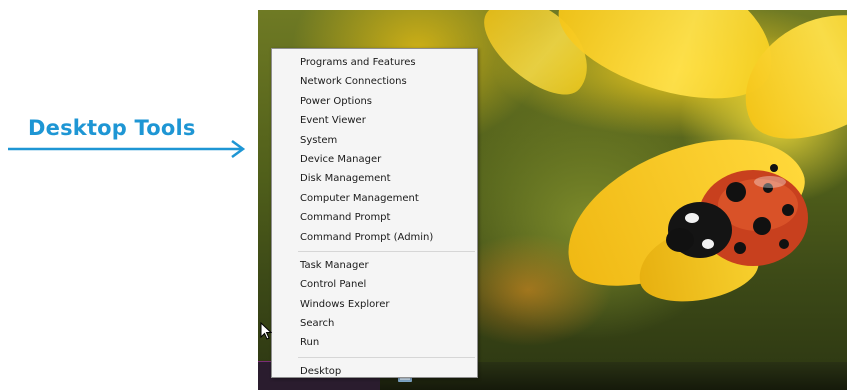 This screenshot has width=847, height=390. What do you see at coordinates (374, 62) in the screenshot?
I see `menu-item-programs-and-features: Programs and Features` at bounding box center [374, 62].